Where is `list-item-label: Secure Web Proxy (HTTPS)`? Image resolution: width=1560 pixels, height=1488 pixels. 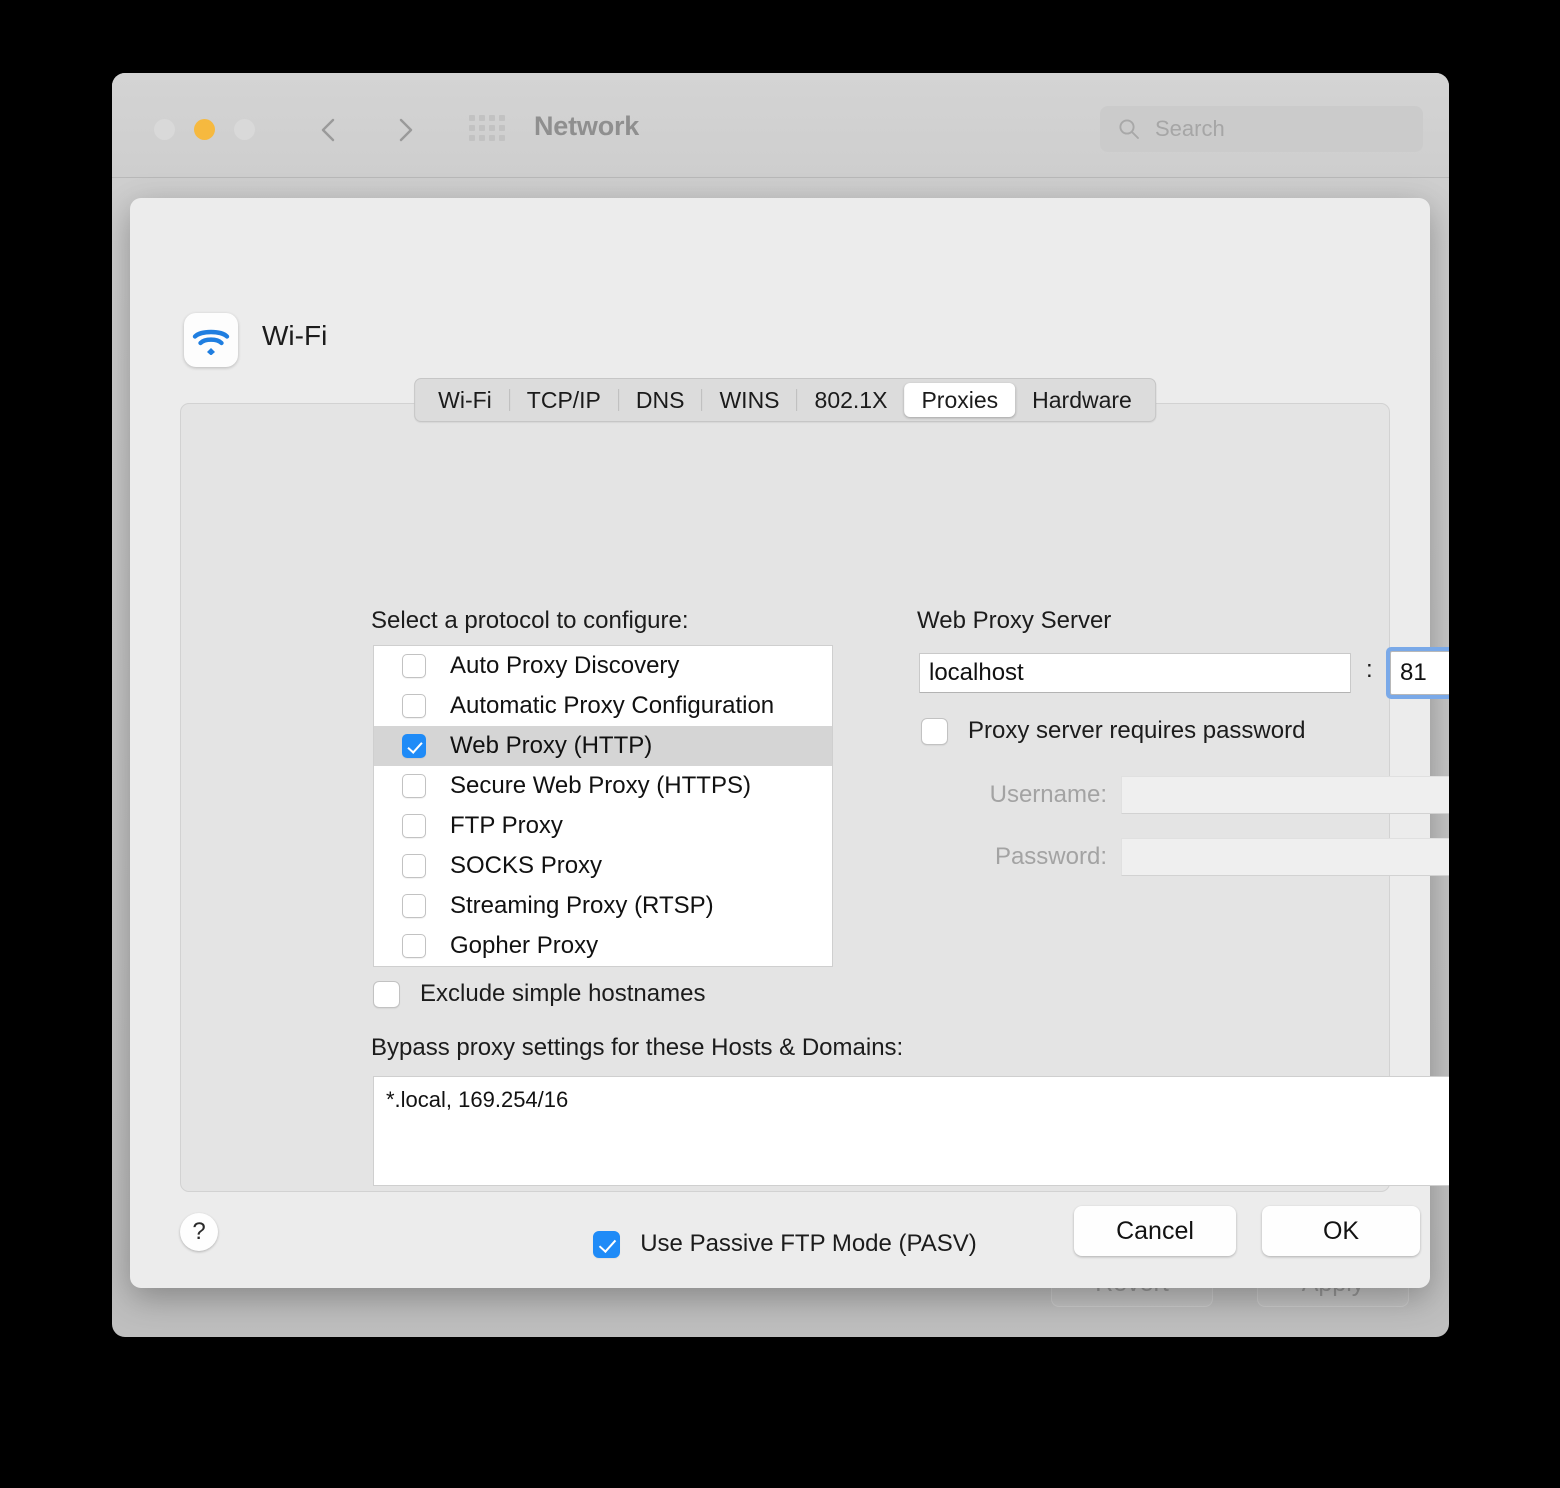
list-item-label: Secure Web Proxy (HTTPS) is located at coordinates (600, 785).